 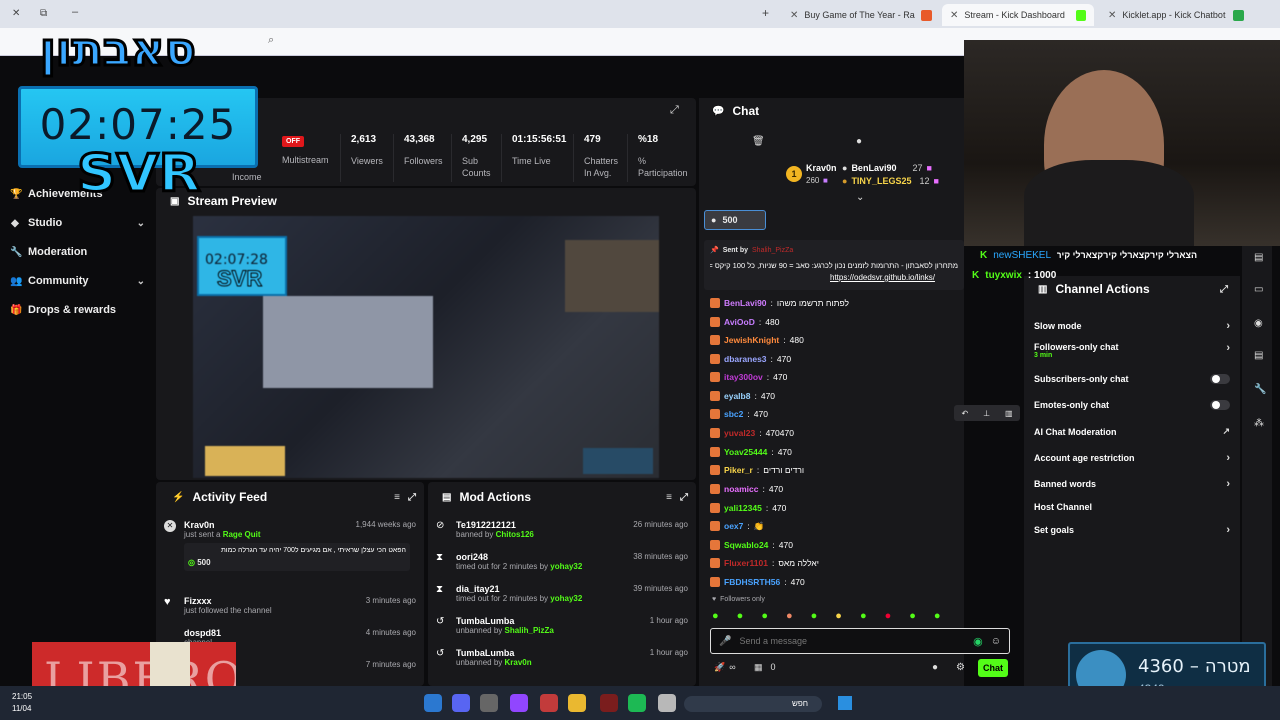 What do you see at coordinates (993, 668) in the screenshot?
I see `send-chat-button: Chat` at bounding box center [993, 668].